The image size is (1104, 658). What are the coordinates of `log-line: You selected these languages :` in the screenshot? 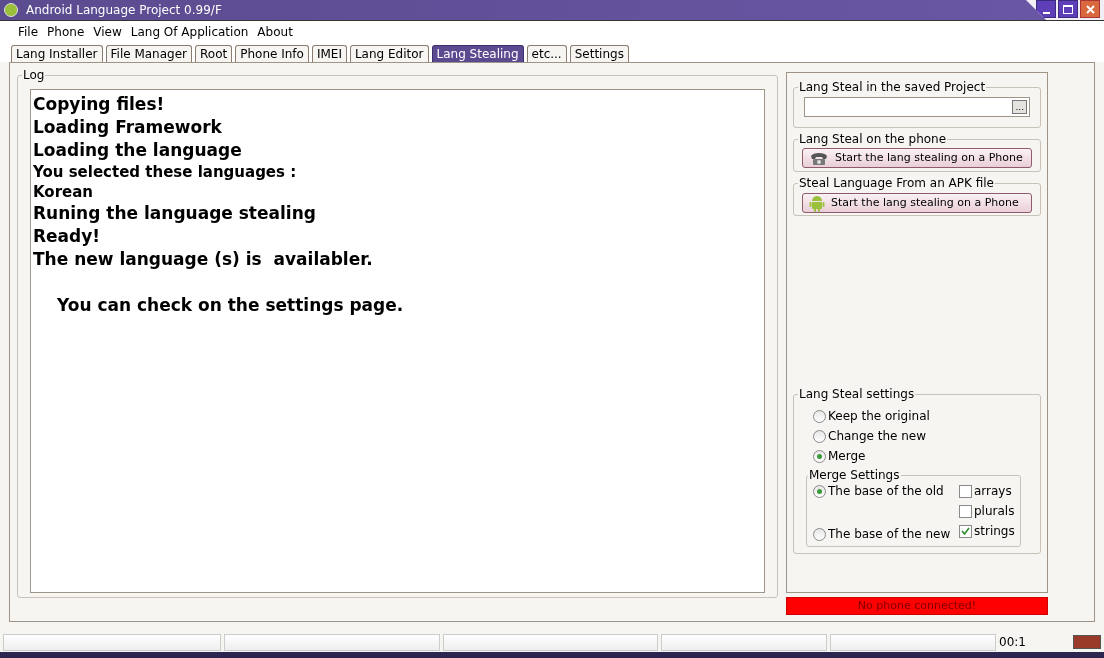 It's located at (165, 172).